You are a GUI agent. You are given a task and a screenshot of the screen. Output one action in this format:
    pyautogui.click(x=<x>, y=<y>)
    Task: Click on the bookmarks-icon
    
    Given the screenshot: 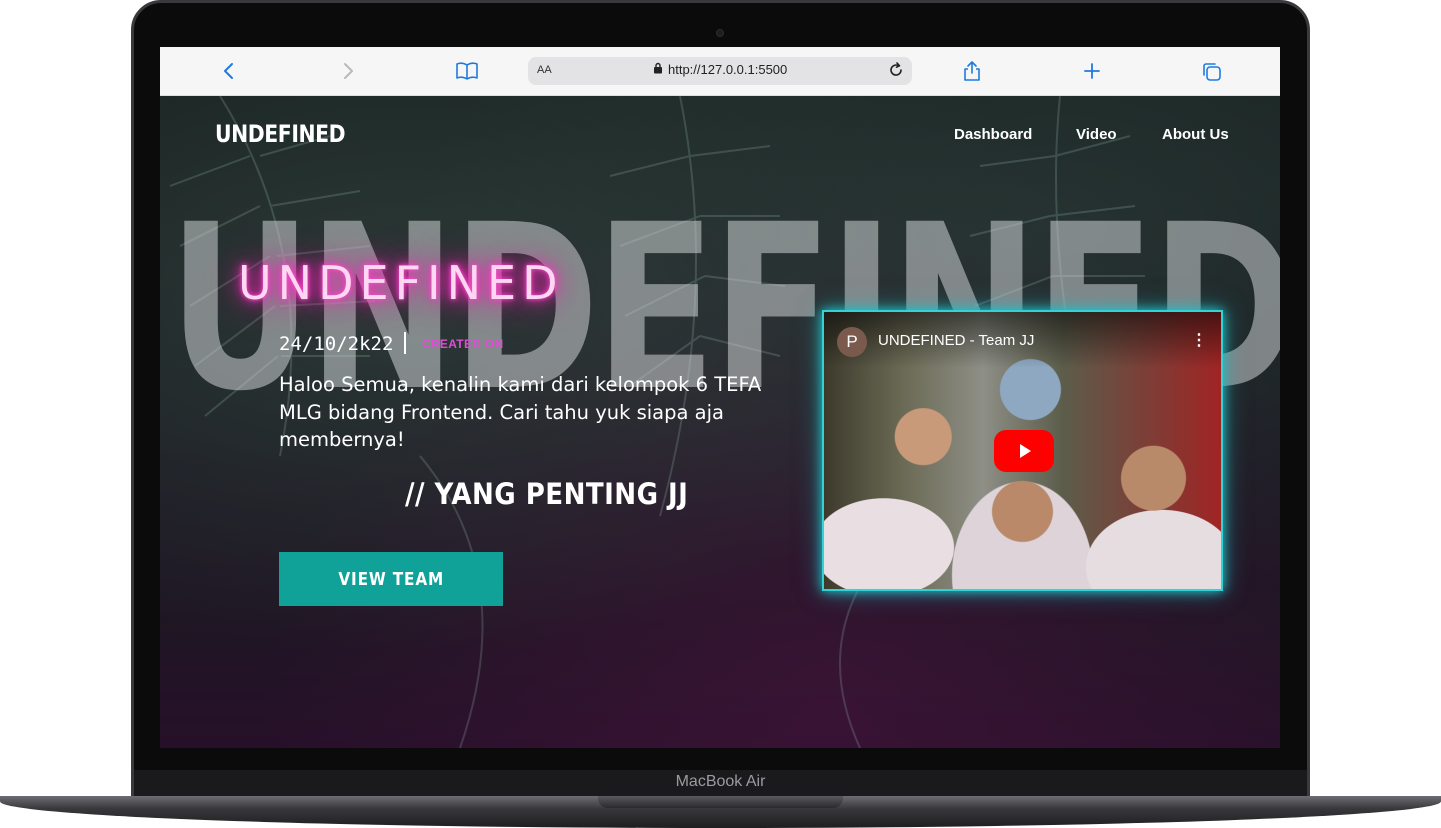 What is the action you would take?
    pyautogui.click(x=467, y=71)
    